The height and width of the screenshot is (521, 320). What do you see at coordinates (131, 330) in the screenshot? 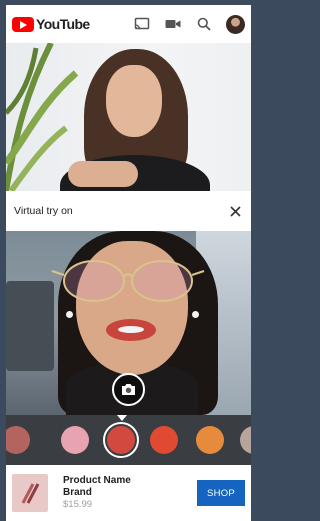
I see `lipstick-preview` at bounding box center [131, 330].